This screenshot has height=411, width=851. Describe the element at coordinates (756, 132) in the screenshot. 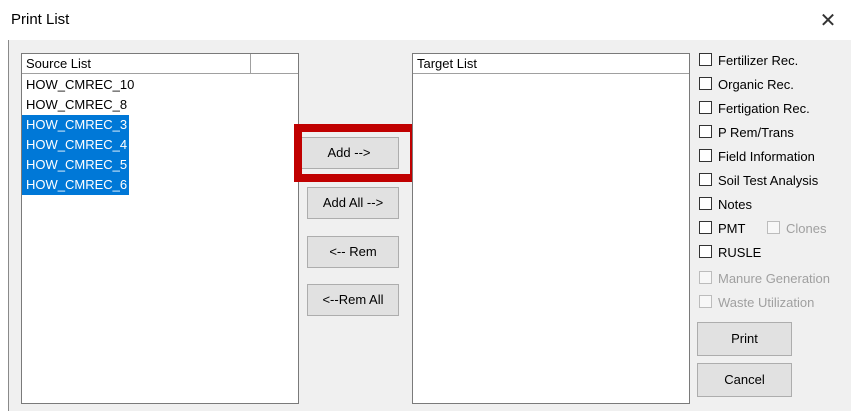

I see `checkbox-label: P Rem/Trans` at that location.